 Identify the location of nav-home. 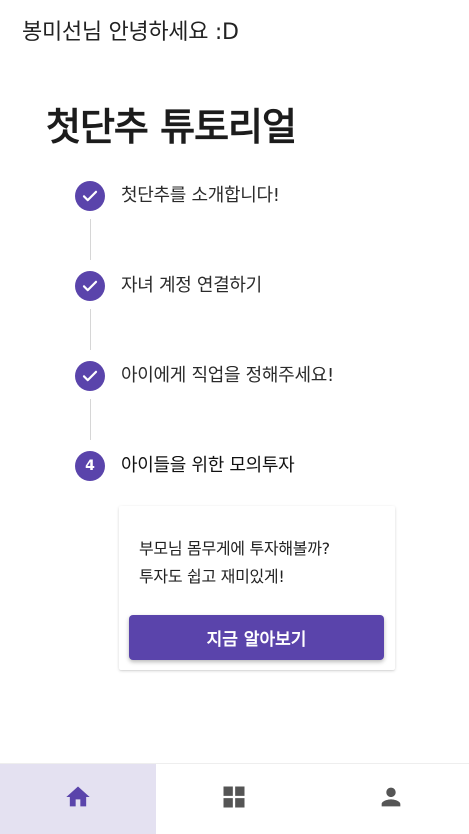
(78, 799).